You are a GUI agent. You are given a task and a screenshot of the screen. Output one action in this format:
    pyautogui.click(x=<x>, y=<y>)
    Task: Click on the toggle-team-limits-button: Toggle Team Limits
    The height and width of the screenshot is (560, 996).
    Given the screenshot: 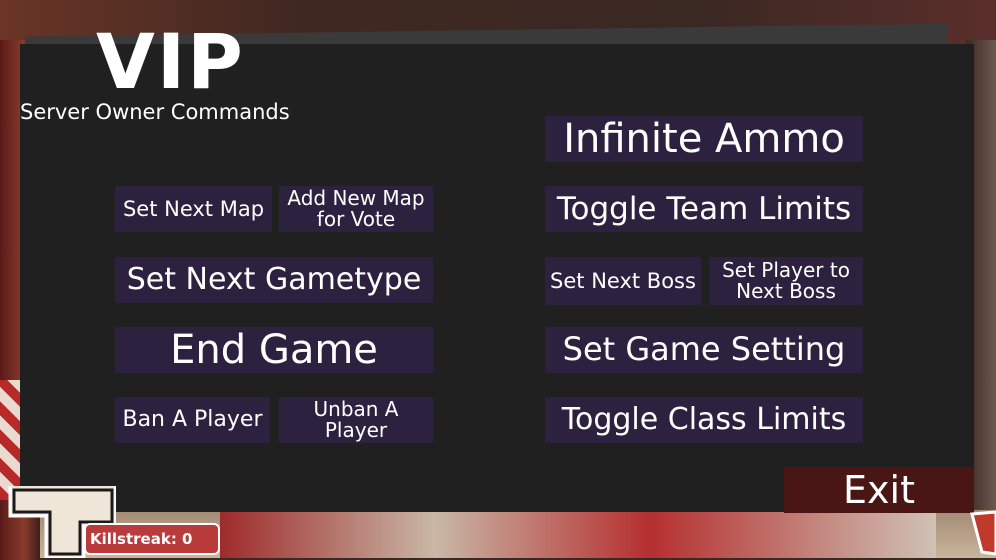 What is the action you would take?
    pyautogui.click(x=704, y=209)
    